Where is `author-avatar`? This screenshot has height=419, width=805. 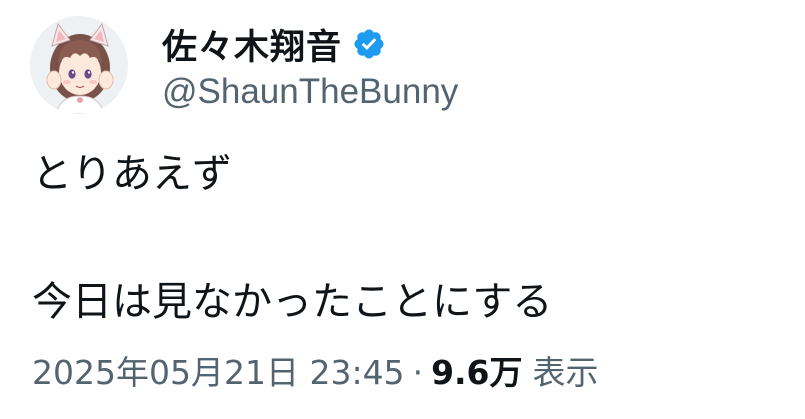
author-avatar is located at coordinates (79, 65).